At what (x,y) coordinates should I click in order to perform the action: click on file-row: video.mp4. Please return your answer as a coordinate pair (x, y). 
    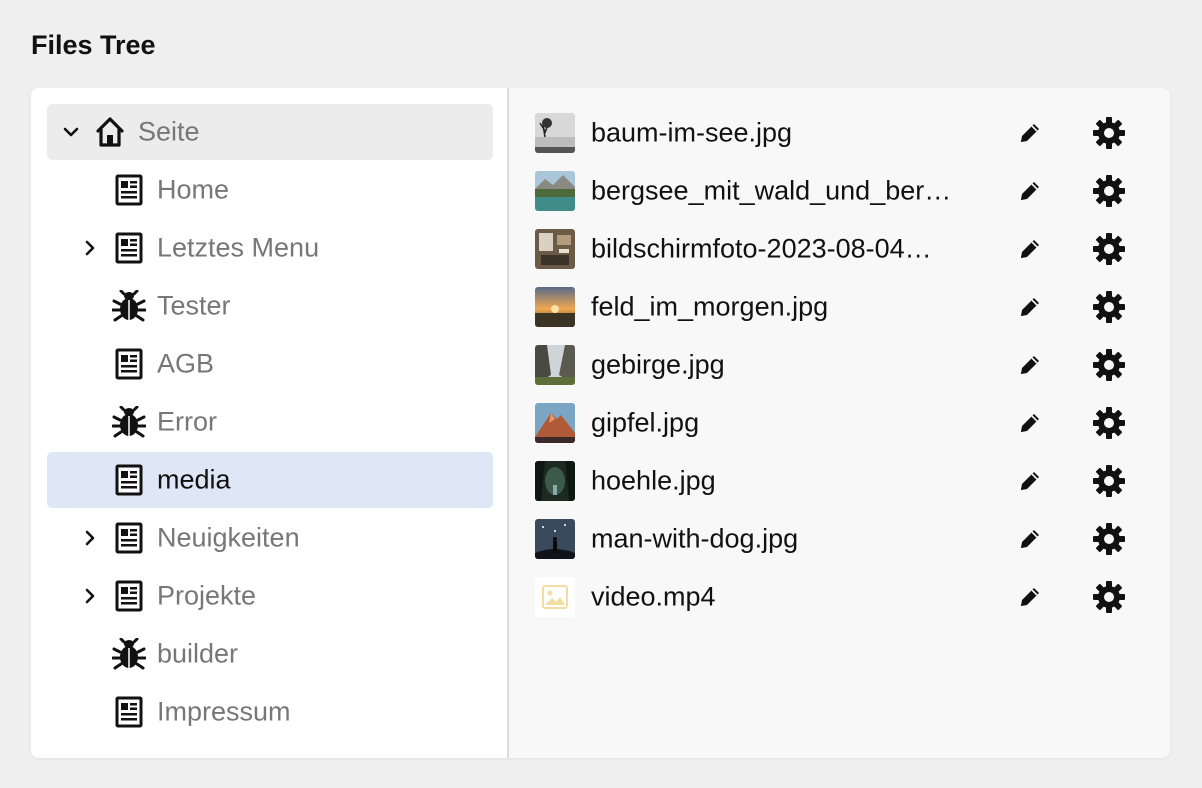
    Looking at the image, I should click on (839, 597).